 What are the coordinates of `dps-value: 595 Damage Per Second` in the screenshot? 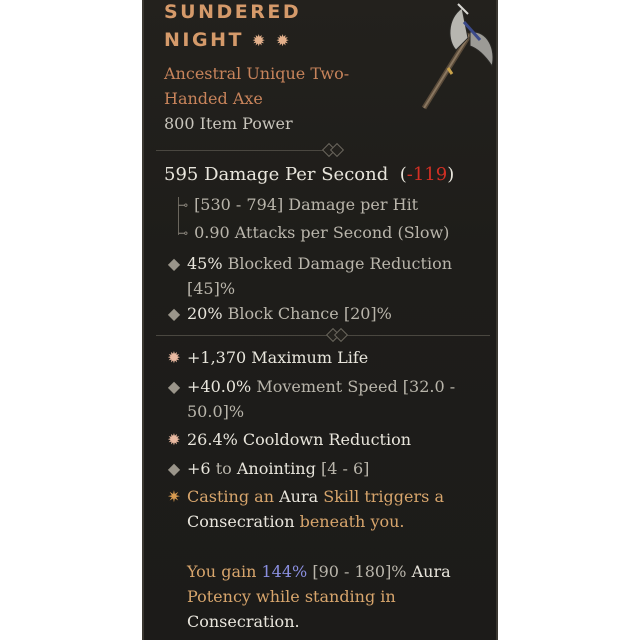 It's located at (276, 174).